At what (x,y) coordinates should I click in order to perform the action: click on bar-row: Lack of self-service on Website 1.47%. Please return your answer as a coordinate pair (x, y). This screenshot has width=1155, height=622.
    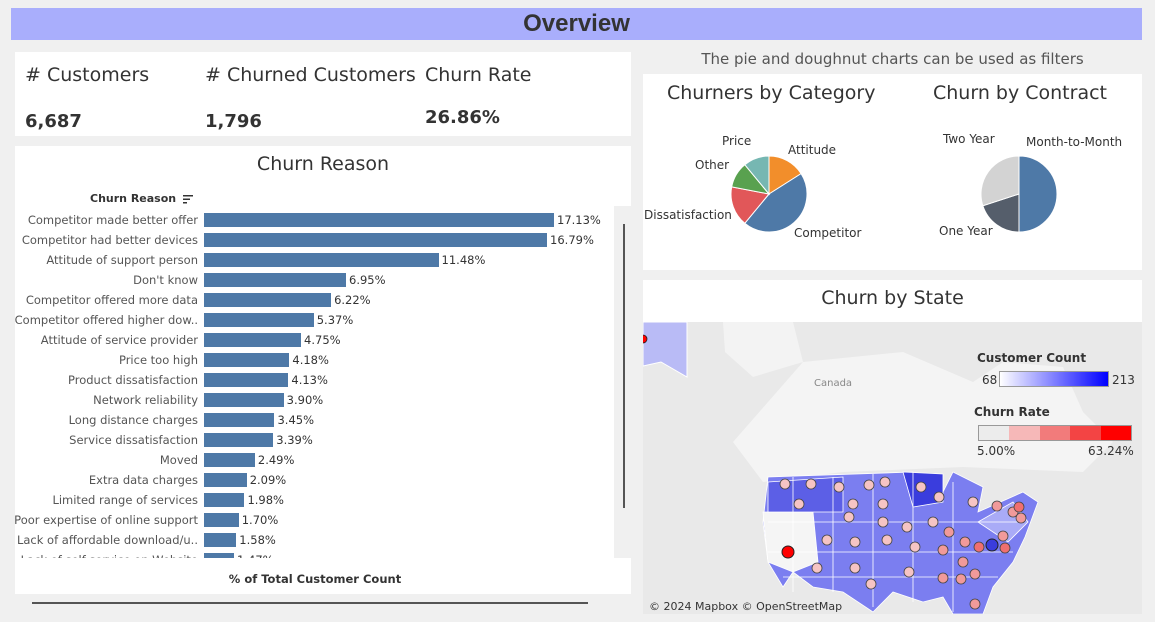
    Looking at the image, I should click on (315, 554).